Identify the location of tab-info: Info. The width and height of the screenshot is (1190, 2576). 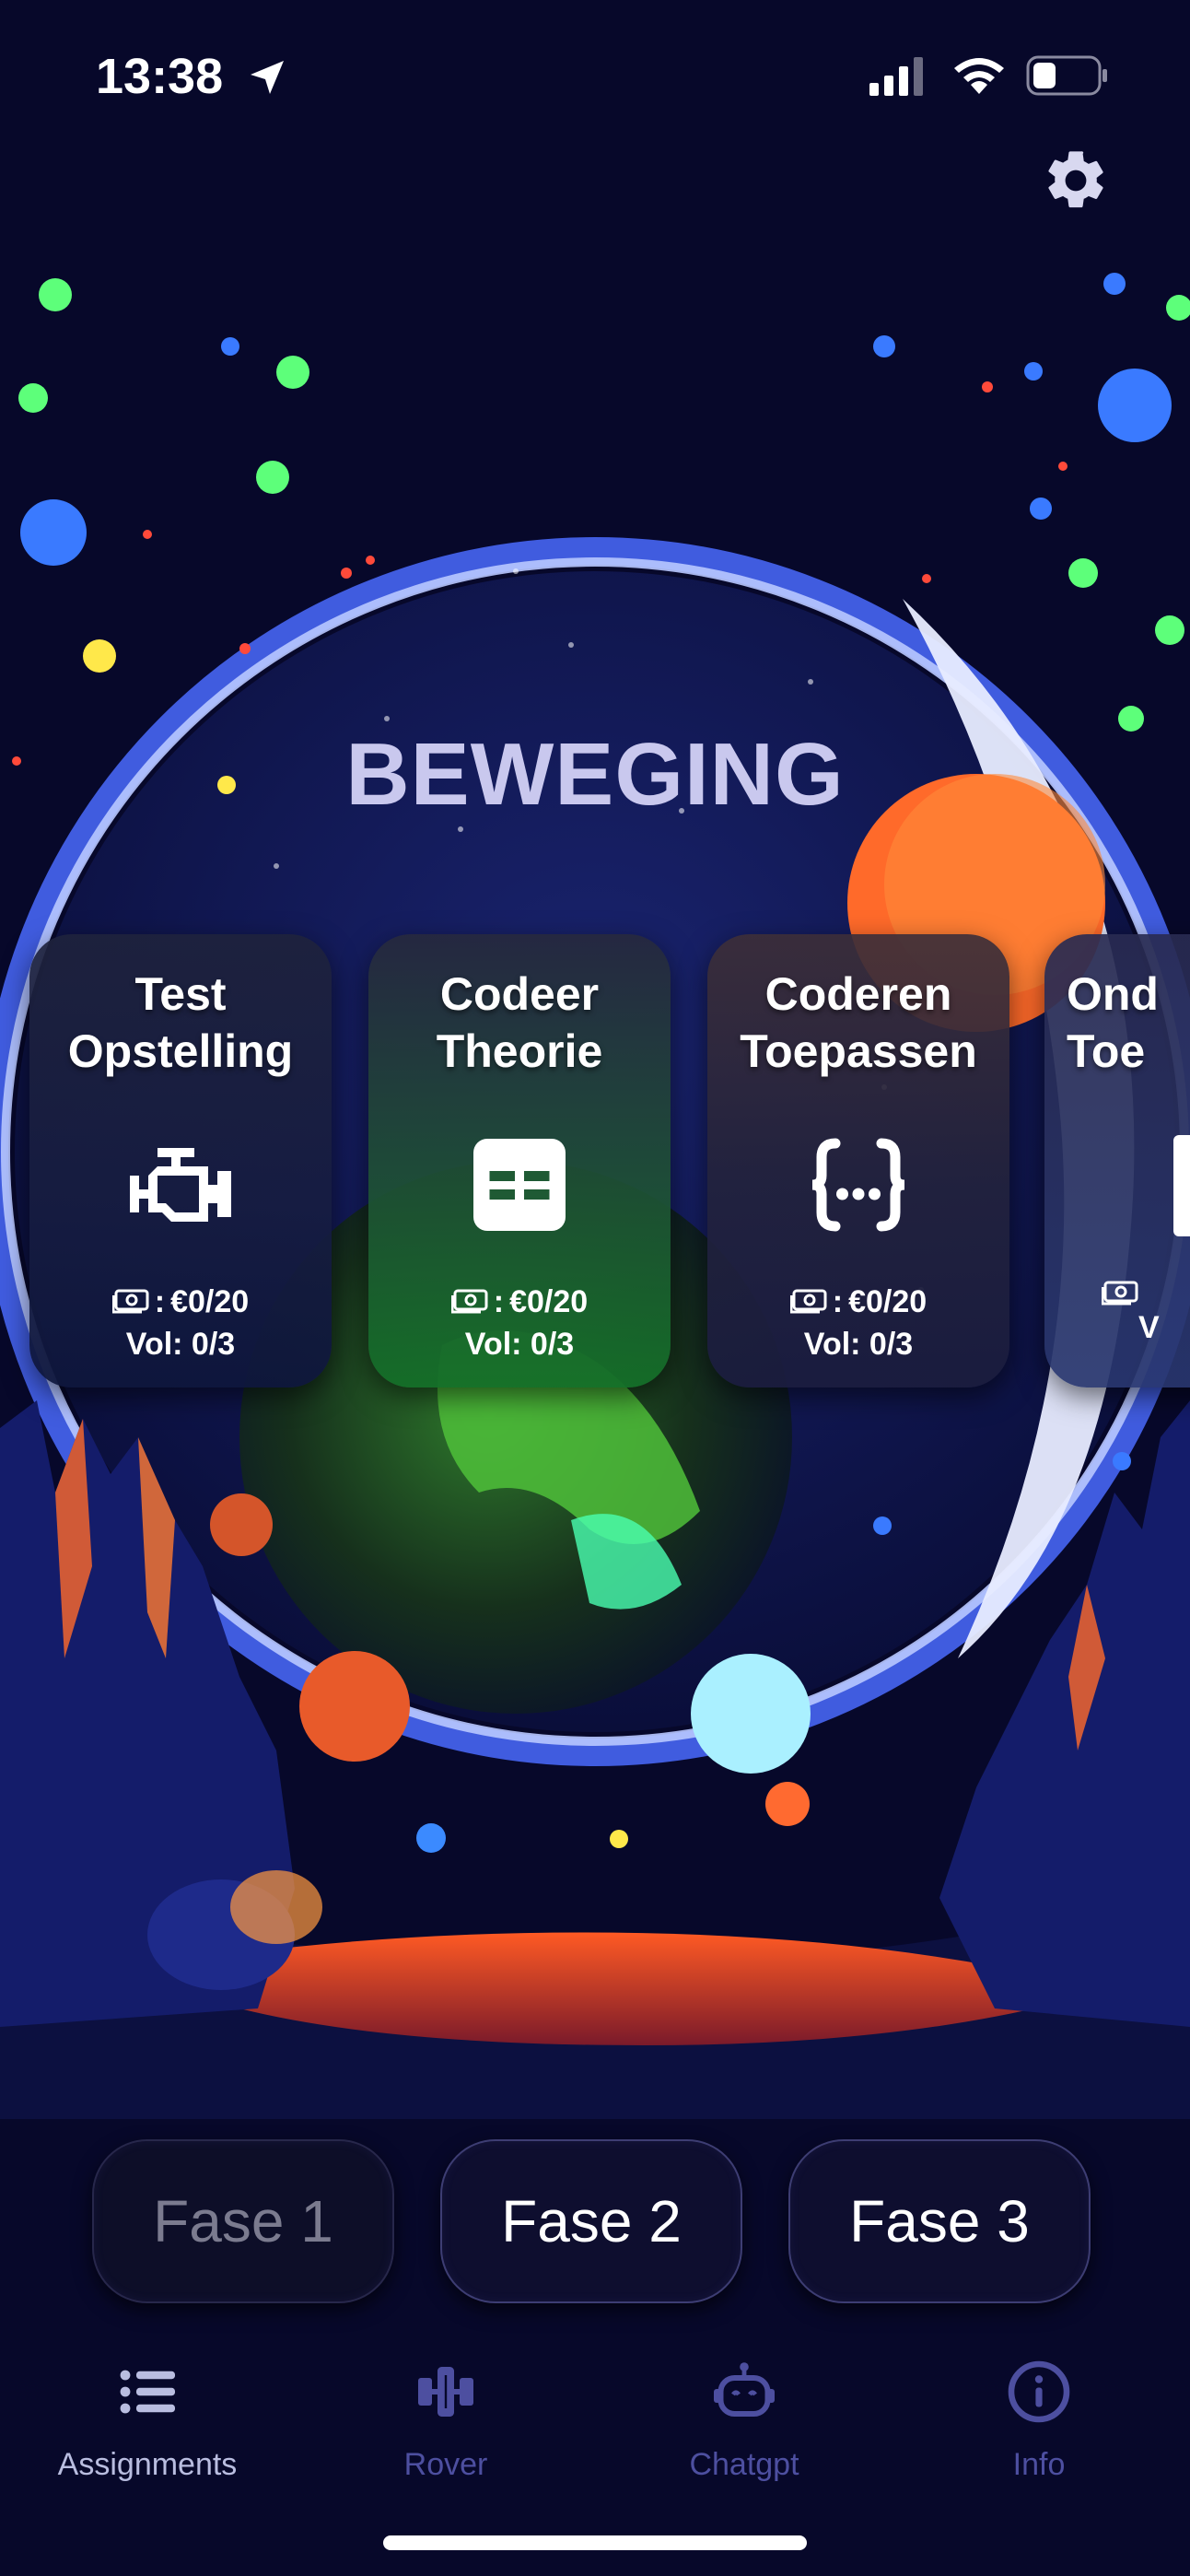
(1039, 2428).